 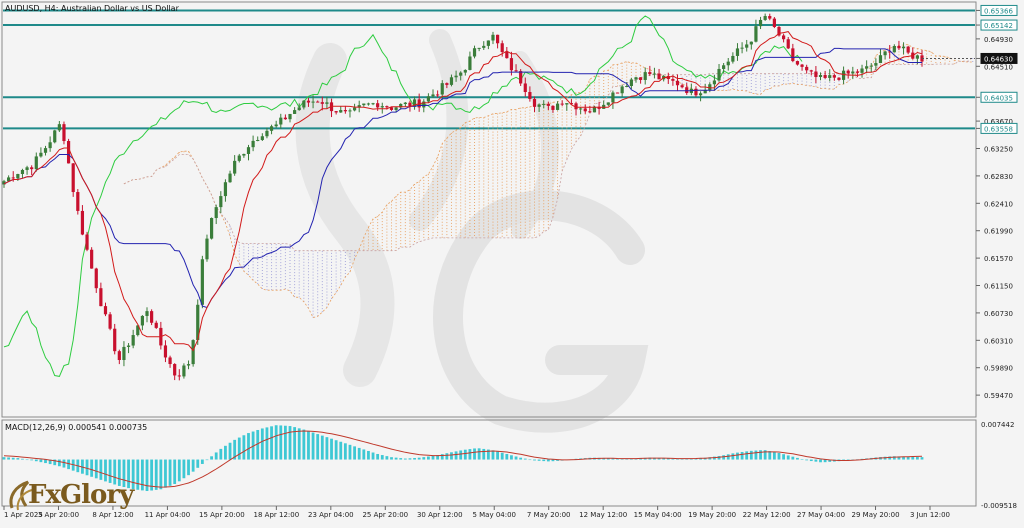 I want to click on x-tick-label: 5 May 04:00, so click(x=494, y=515).